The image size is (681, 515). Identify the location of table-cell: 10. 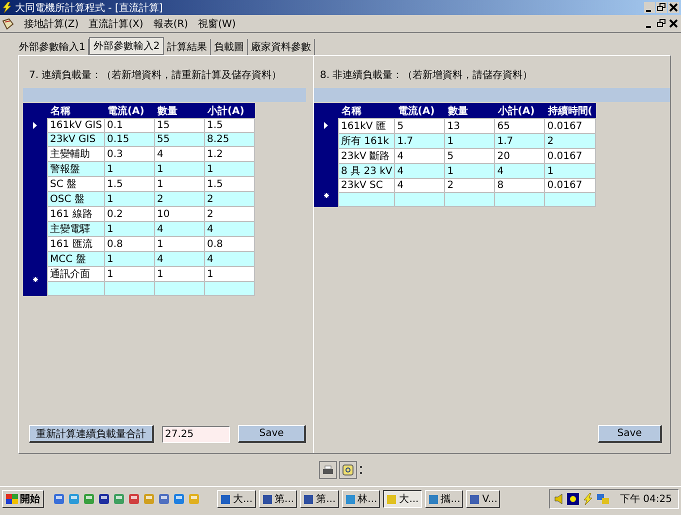
(179, 214).